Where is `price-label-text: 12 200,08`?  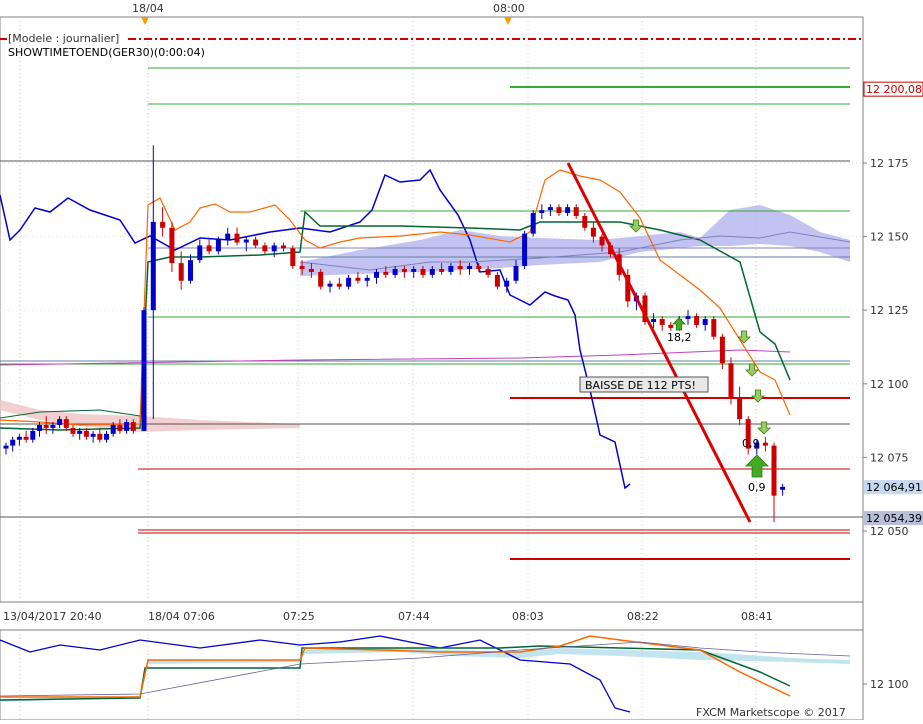 price-label-text: 12 200,08 is located at coordinates (894, 89).